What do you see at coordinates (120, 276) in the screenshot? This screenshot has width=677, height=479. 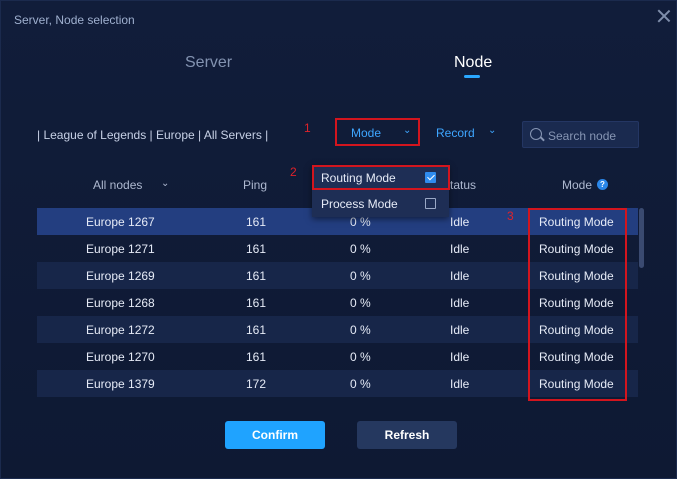 I see `node-name: Europe 1269` at bounding box center [120, 276].